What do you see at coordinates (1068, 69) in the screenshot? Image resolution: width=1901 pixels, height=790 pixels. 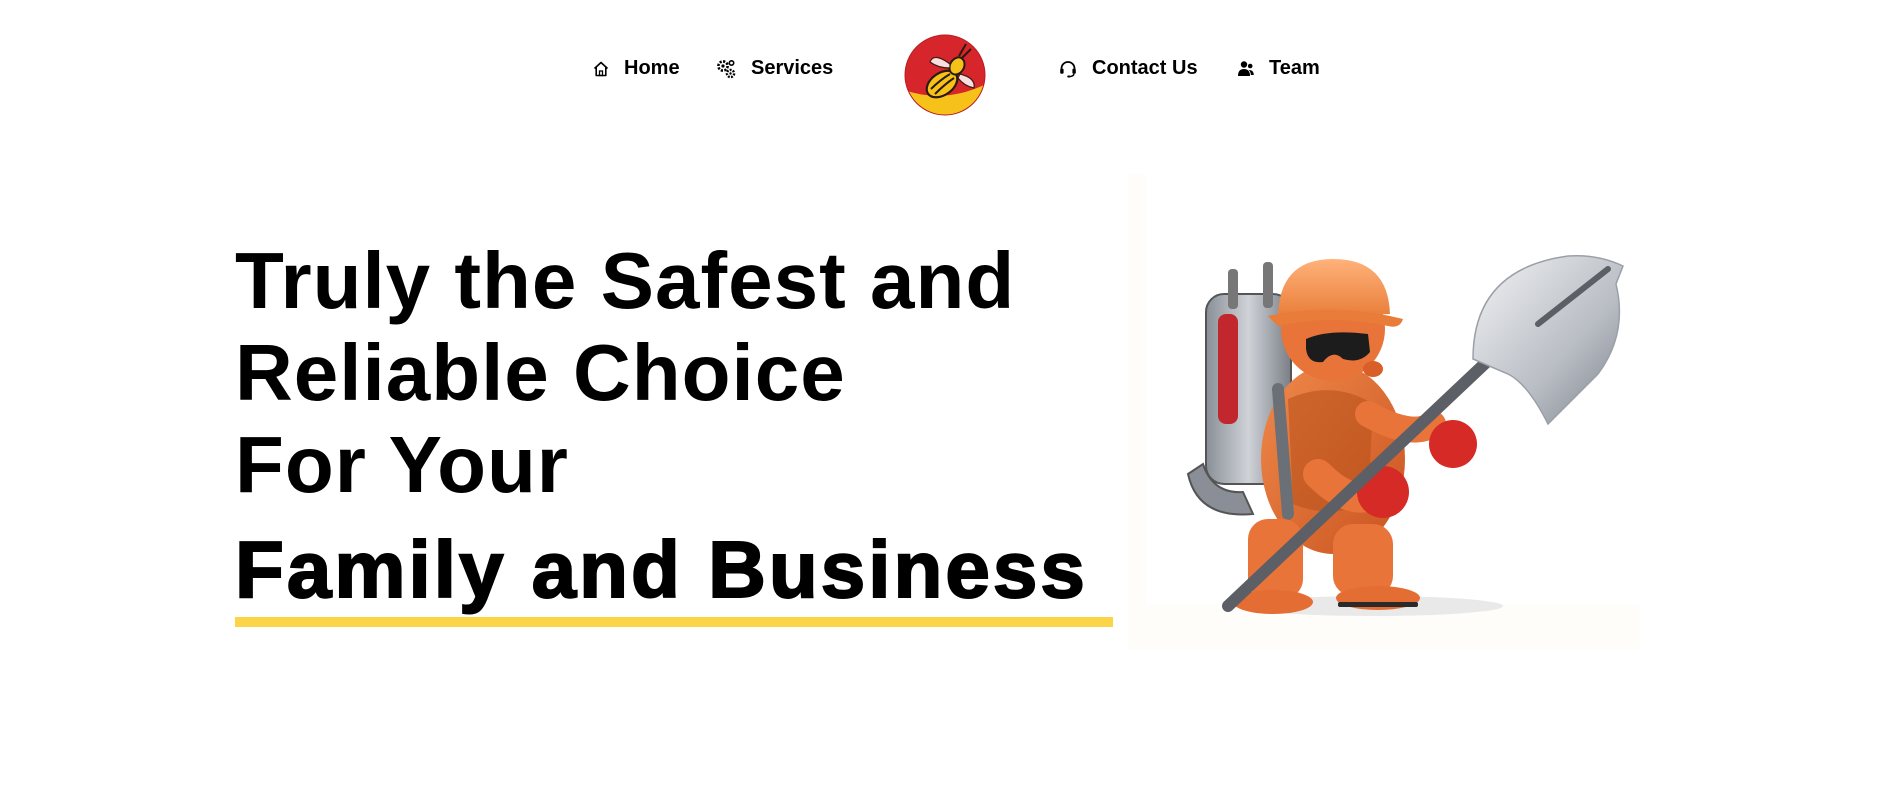 I see `headset-icon` at bounding box center [1068, 69].